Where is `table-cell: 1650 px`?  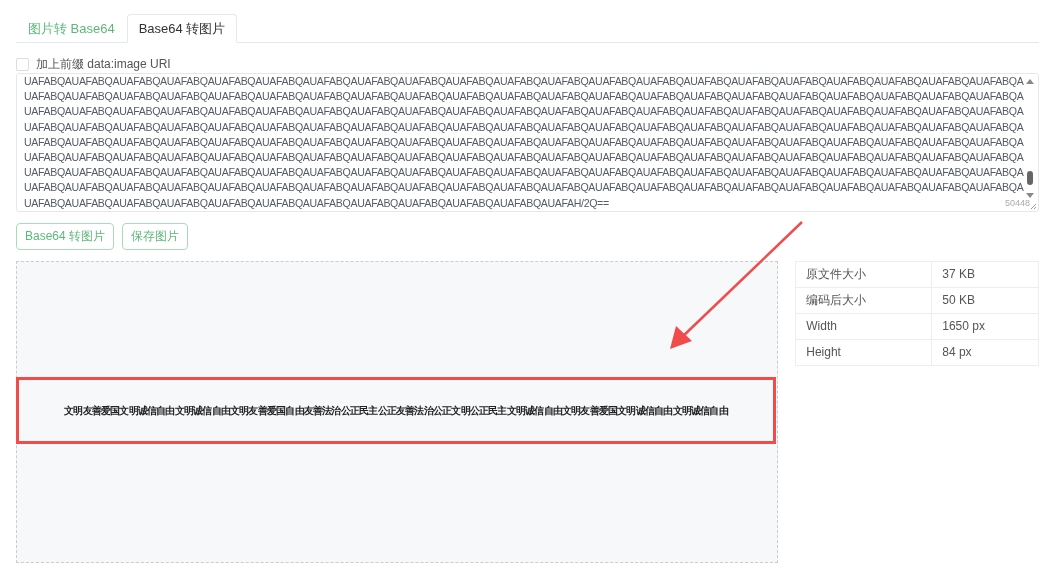 table-cell: 1650 px is located at coordinates (985, 326).